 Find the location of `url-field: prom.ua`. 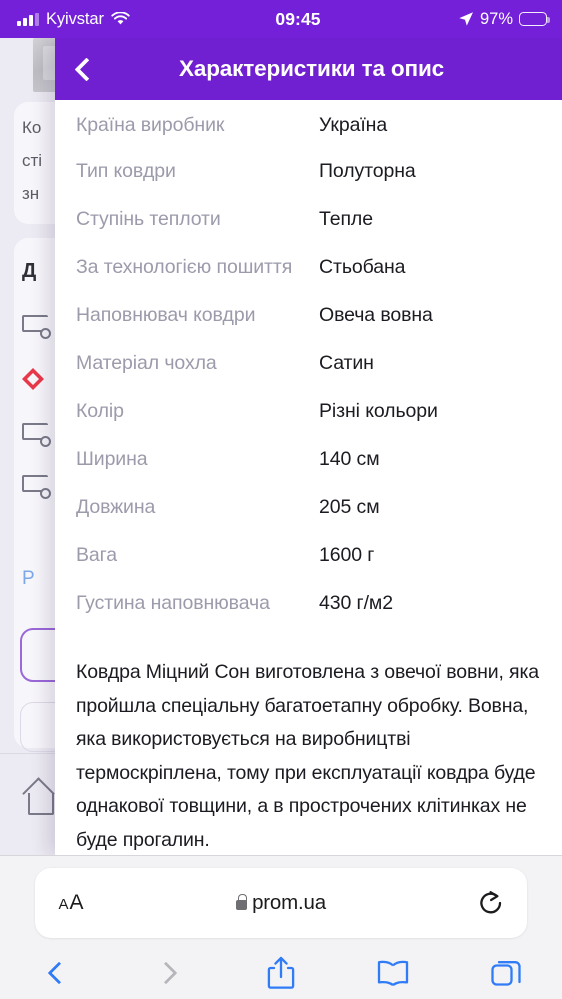

url-field: prom.ua is located at coordinates (281, 903).